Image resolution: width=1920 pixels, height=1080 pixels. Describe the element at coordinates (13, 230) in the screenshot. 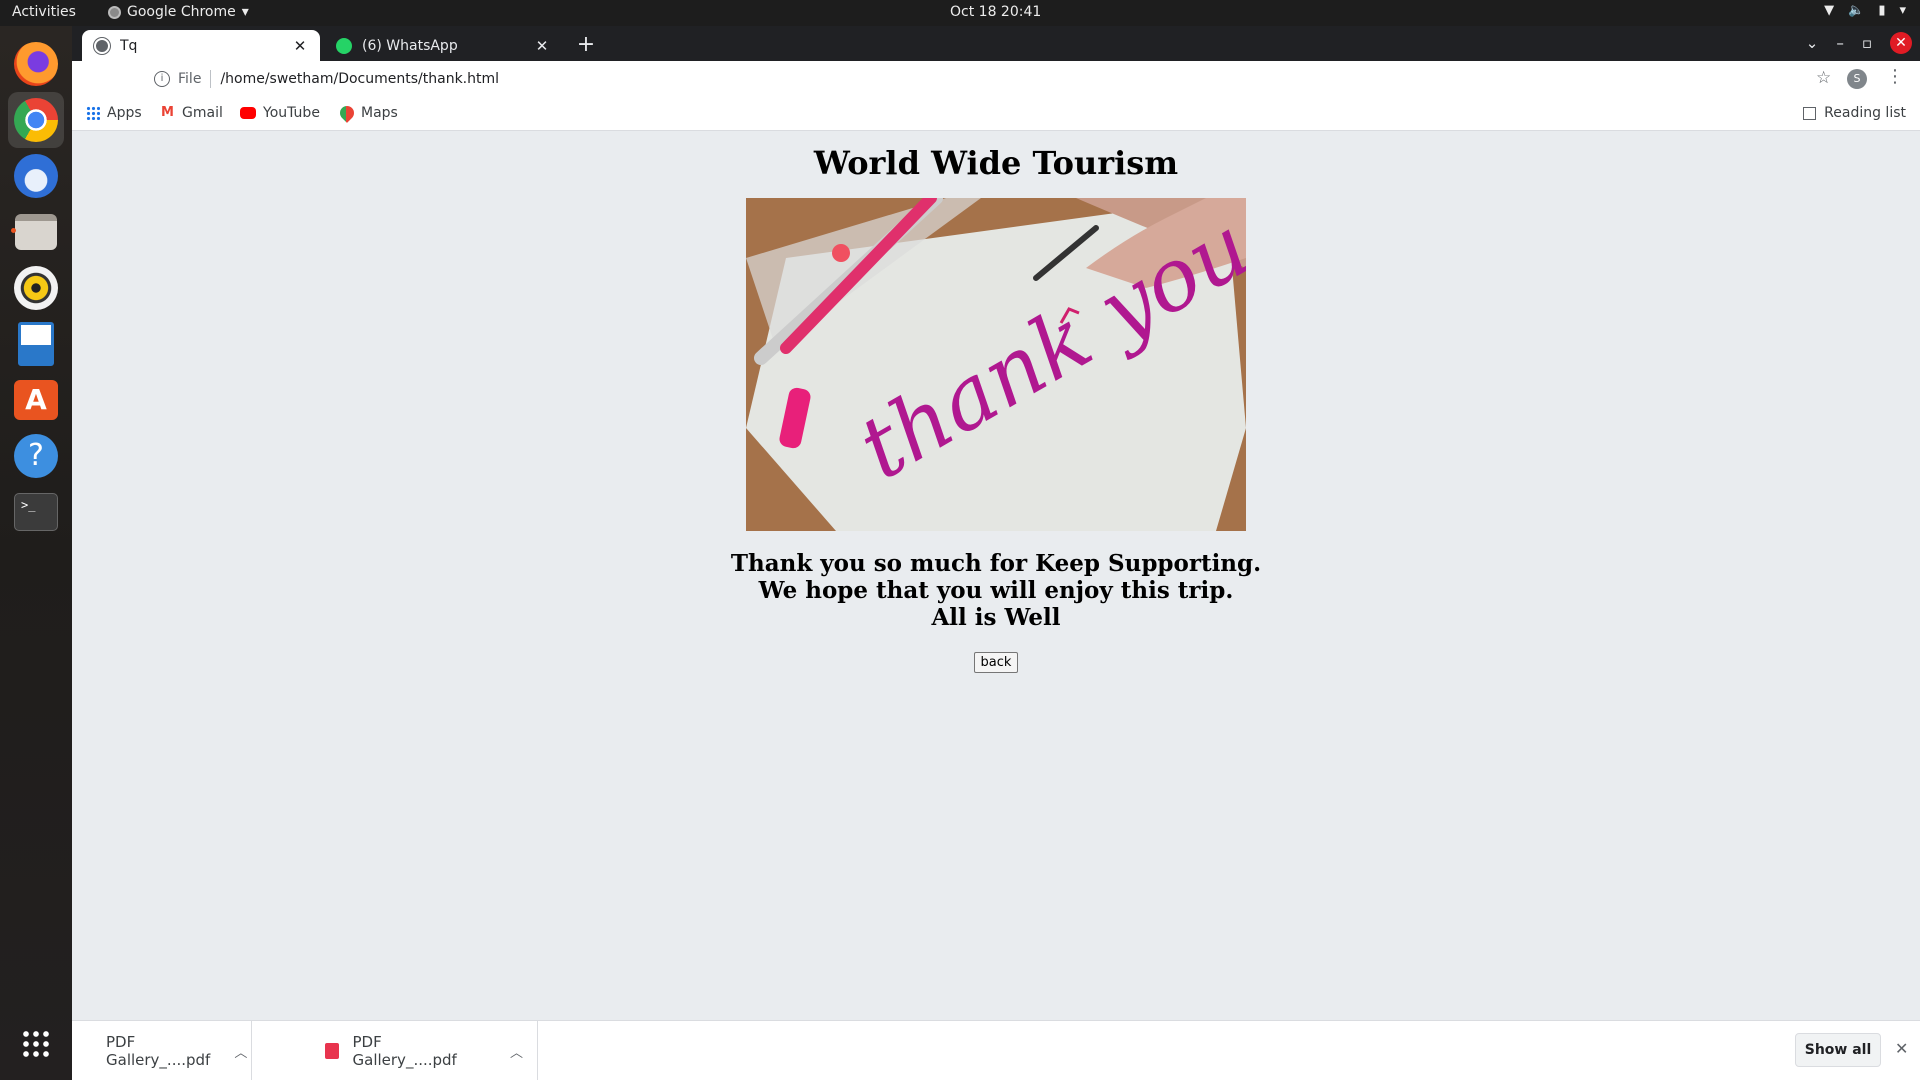

I see `running-indicator` at that location.